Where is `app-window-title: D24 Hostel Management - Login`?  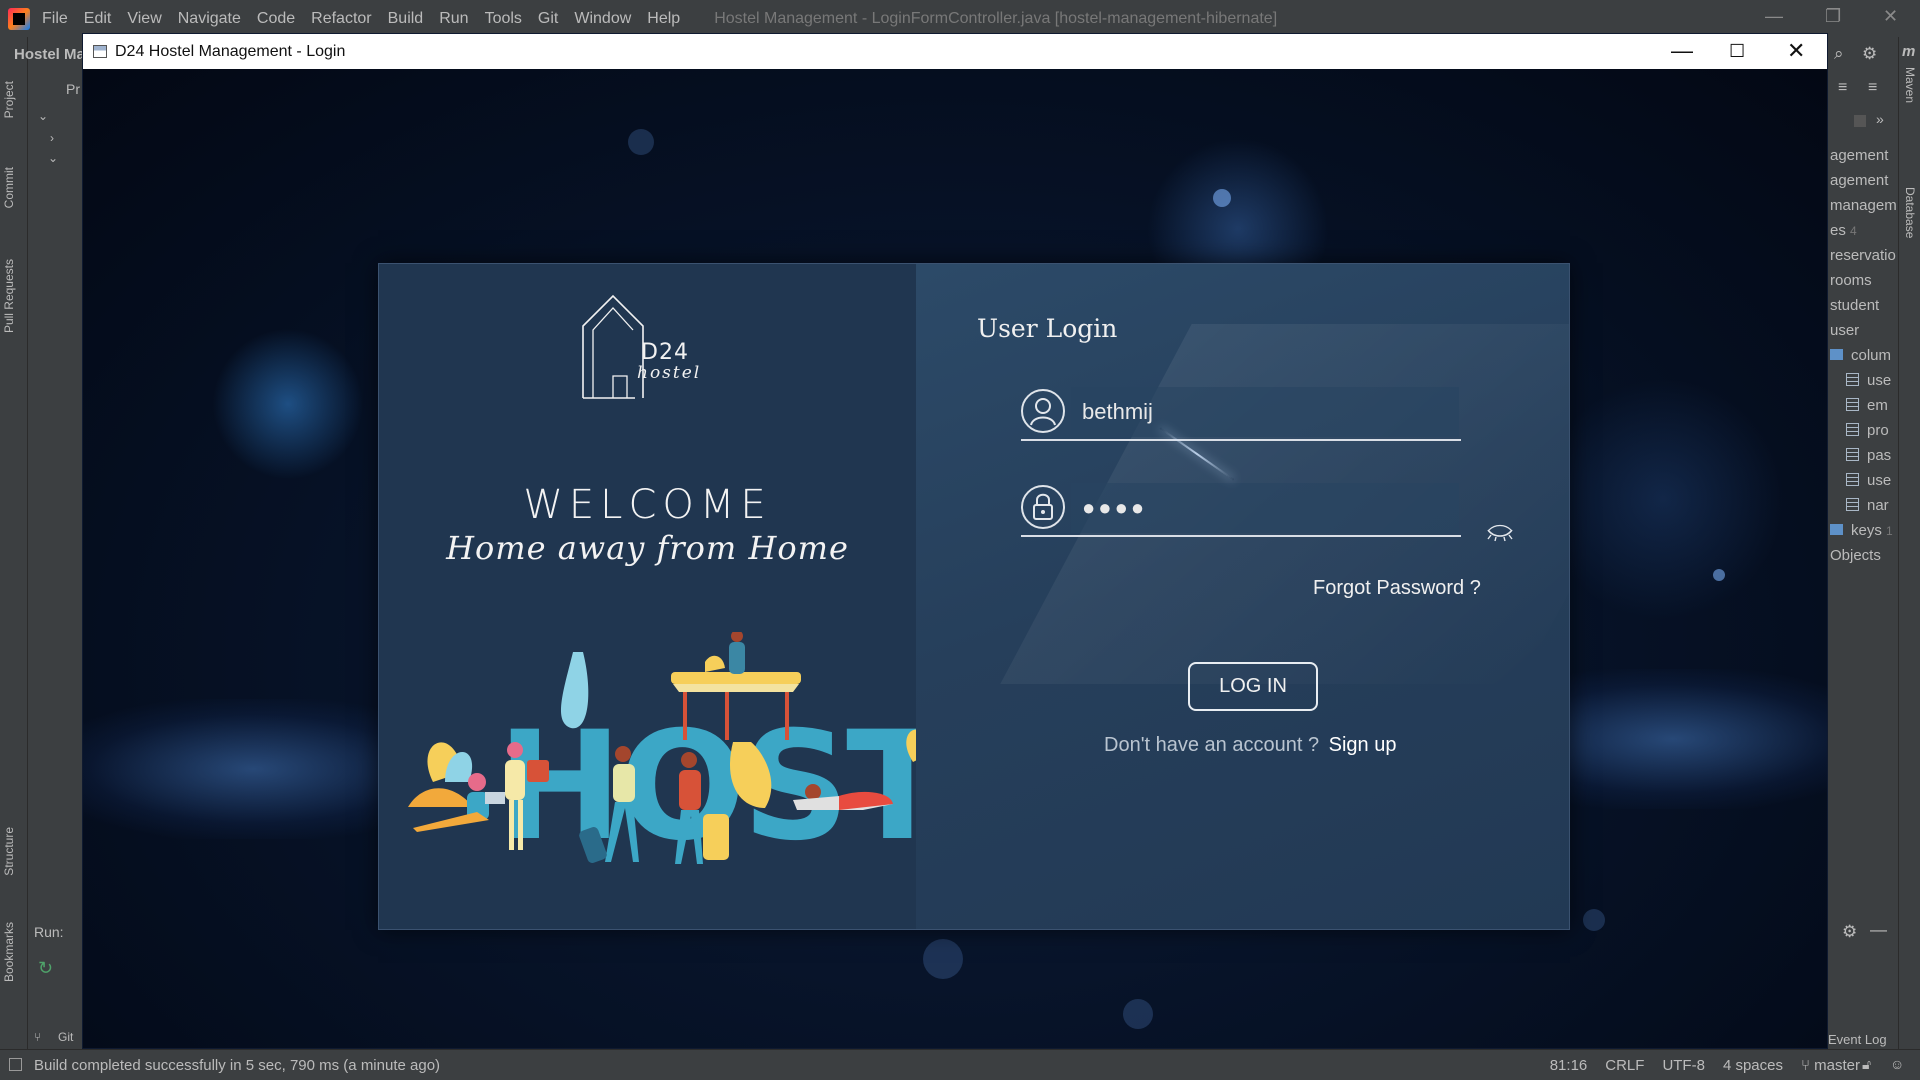
app-window-title: D24 Hostel Management - Login is located at coordinates (230, 51).